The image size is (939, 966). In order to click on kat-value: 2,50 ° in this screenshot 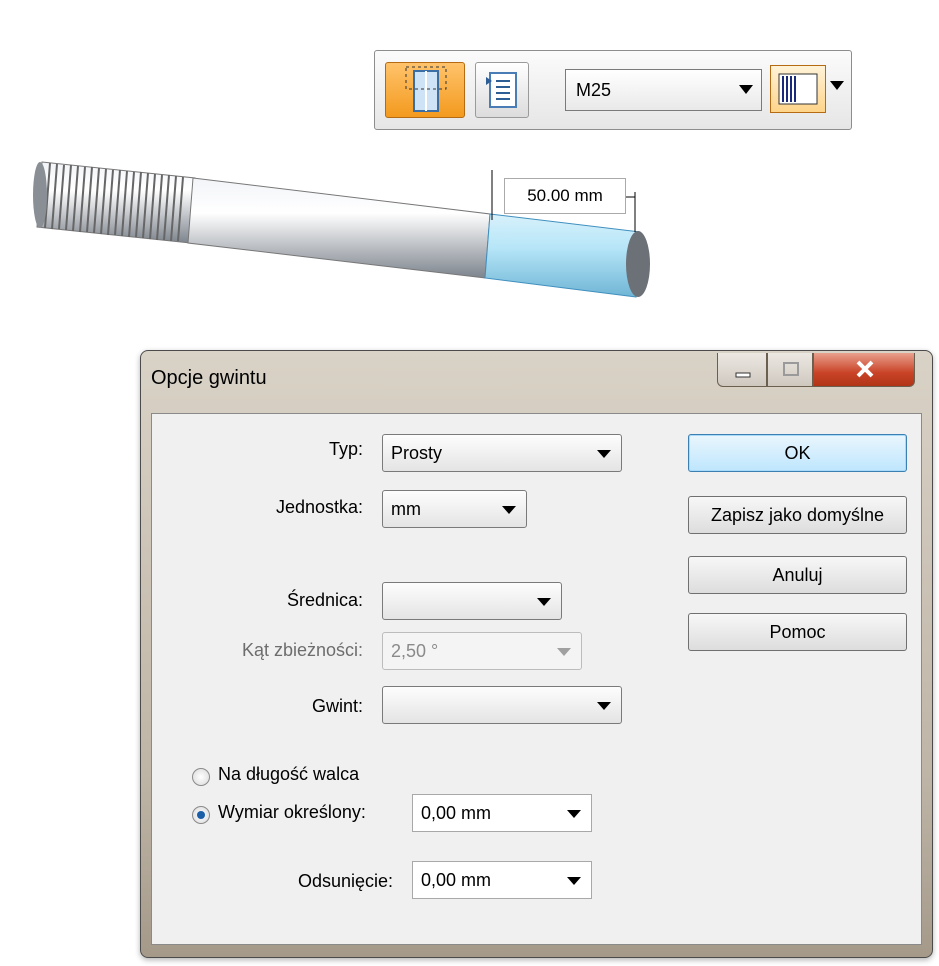, I will do `click(415, 651)`.